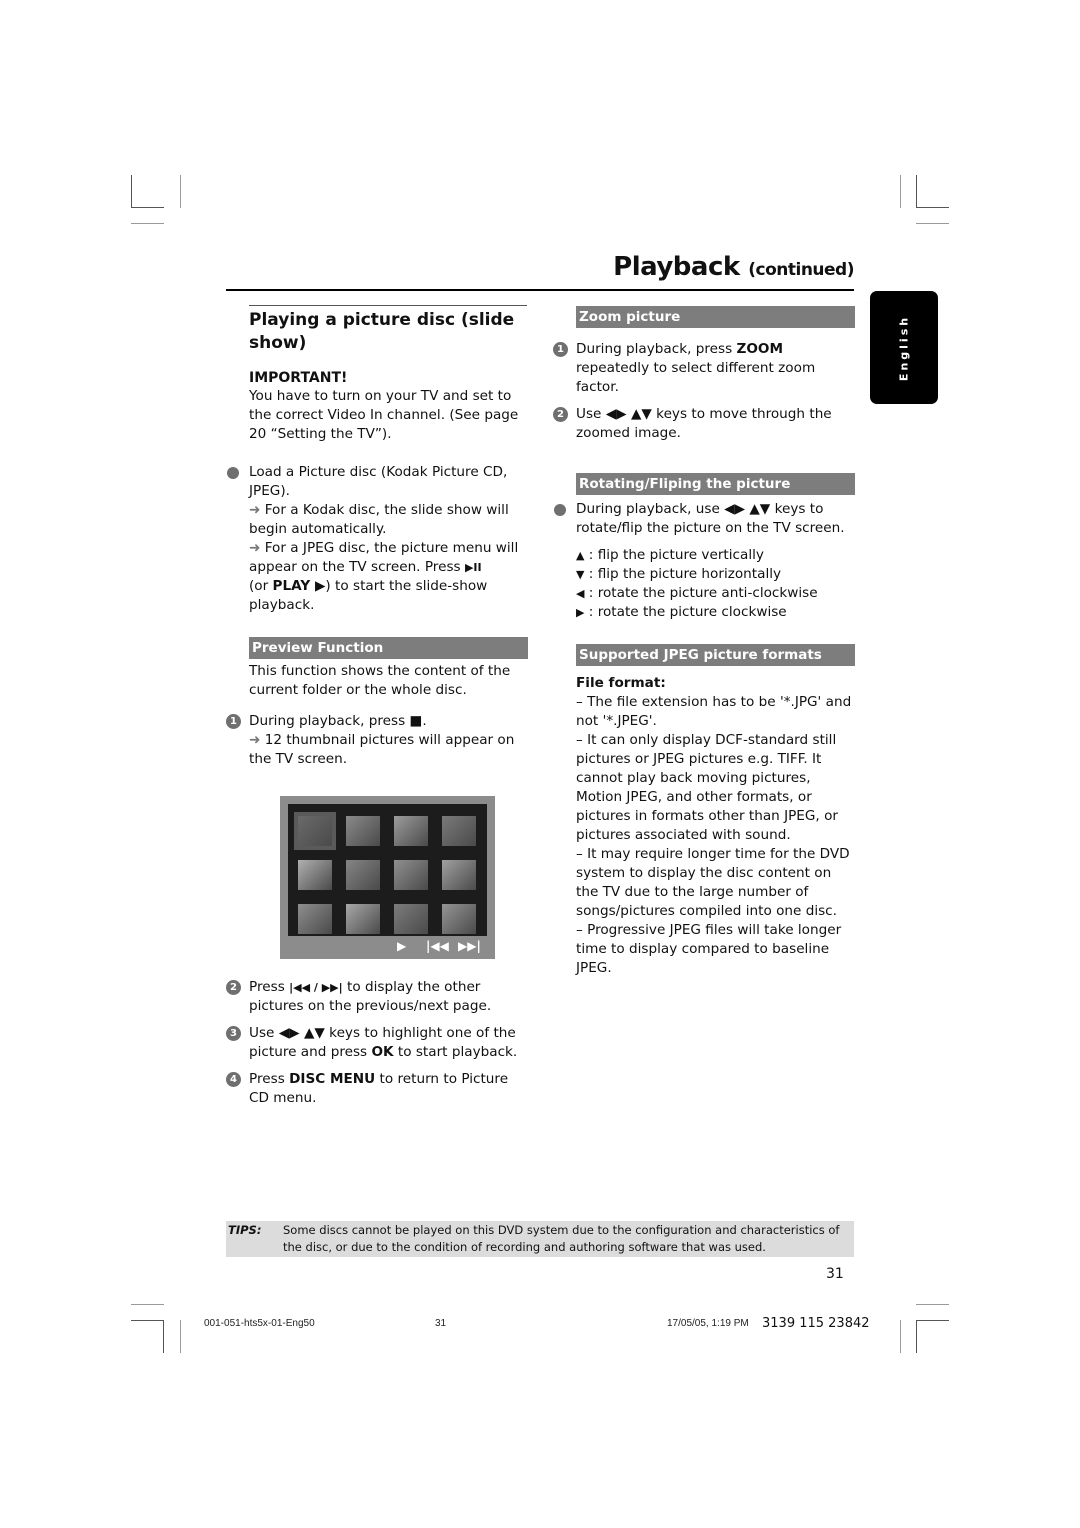  I want to click on section-title: Playing a picture disc (slide show), so click(382, 331).